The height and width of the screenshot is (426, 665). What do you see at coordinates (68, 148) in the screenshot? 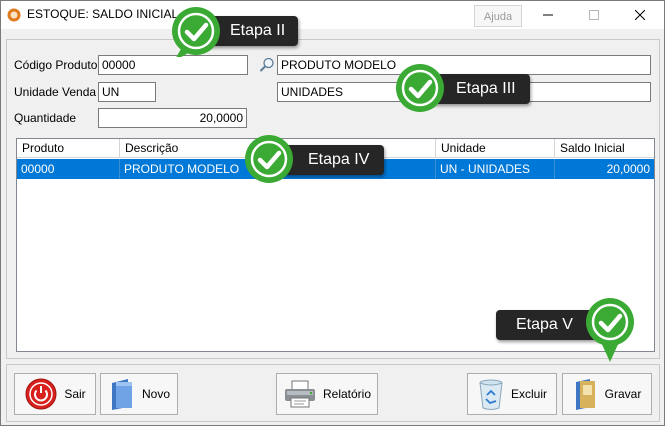
I see `column-header-produto: Produto` at bounding box center [68, 148].